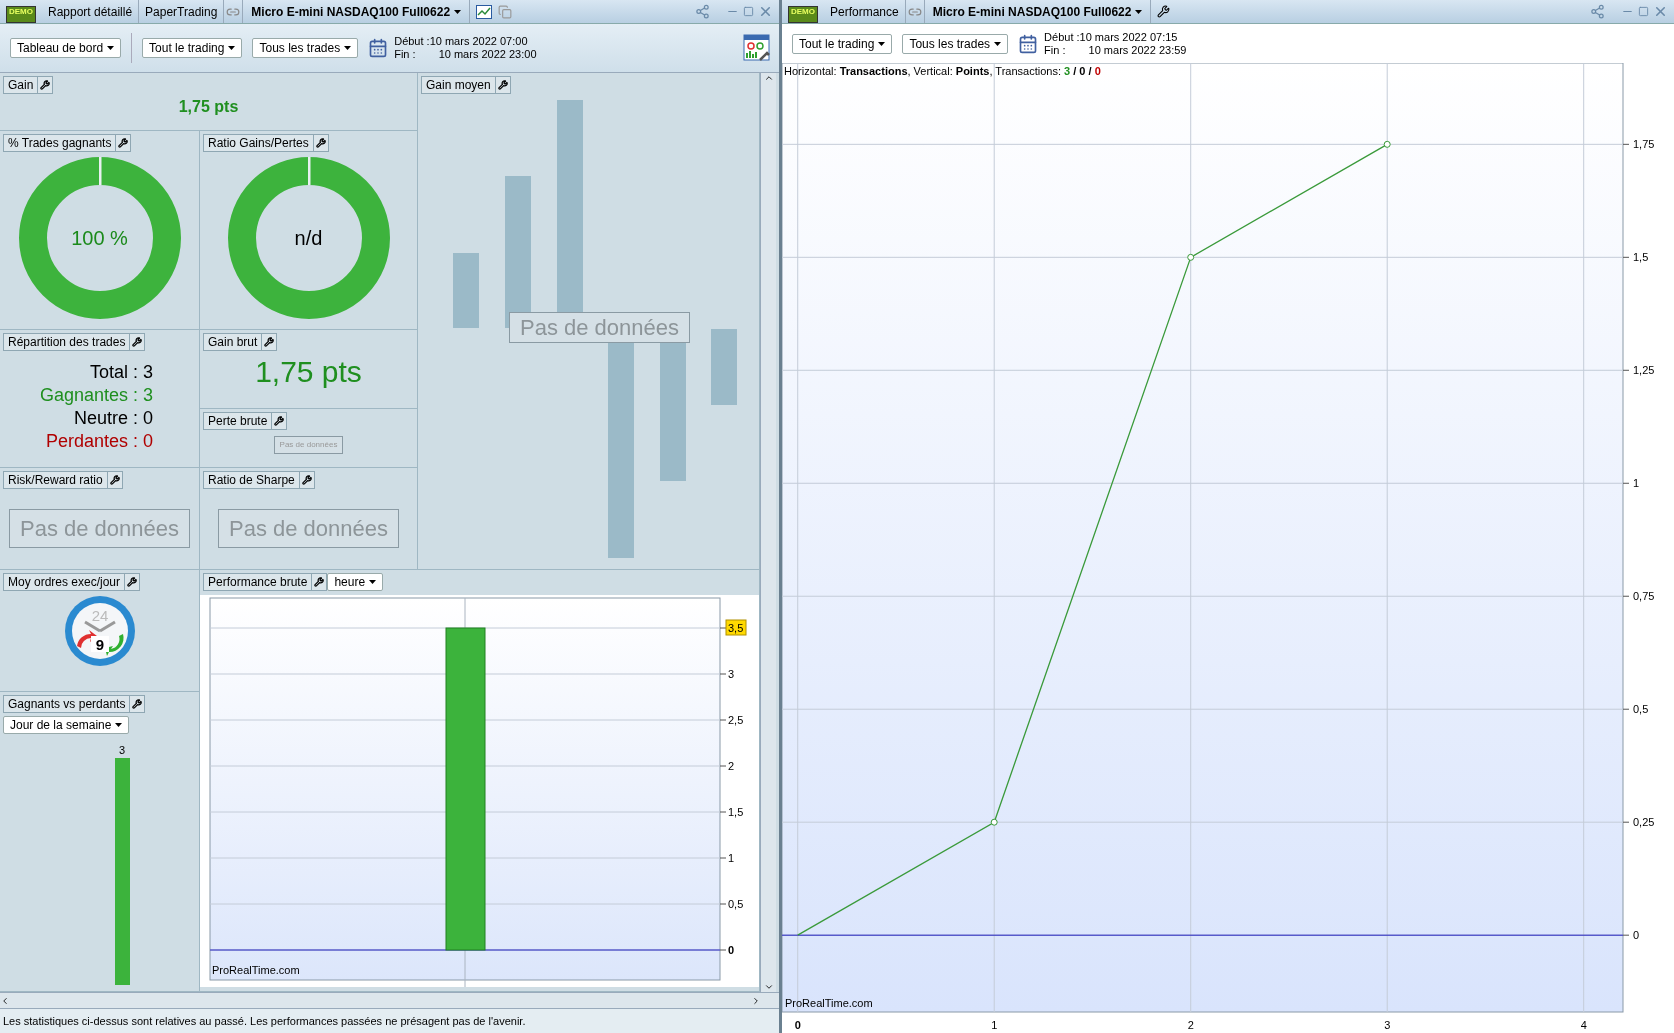 The height and width of the screenshot is (1033, 1674). Describe the element at coordinates (66, 725) in the screenshot. I see `dropdown: Jour de la semaine` at that location.